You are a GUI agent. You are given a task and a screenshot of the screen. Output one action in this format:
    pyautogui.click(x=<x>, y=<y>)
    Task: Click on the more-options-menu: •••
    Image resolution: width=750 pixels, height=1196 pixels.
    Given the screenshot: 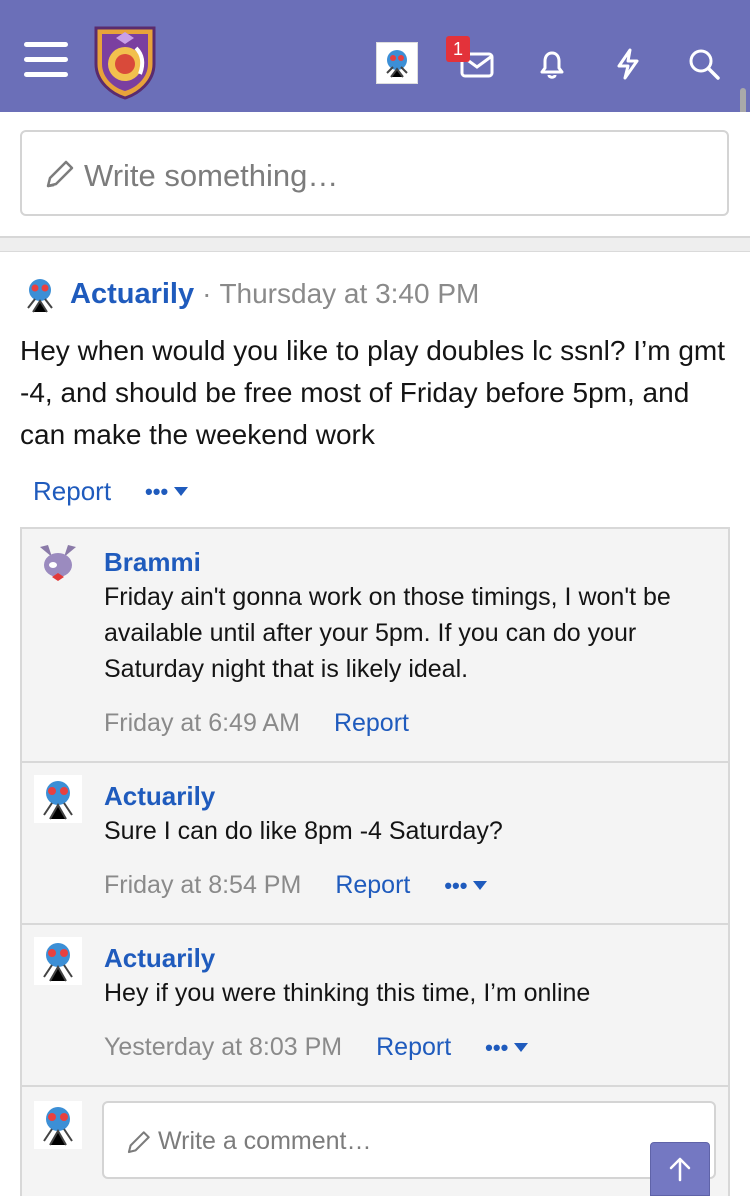 What is the action you would take?
    pyautogui.click(x=167, y=491)
    